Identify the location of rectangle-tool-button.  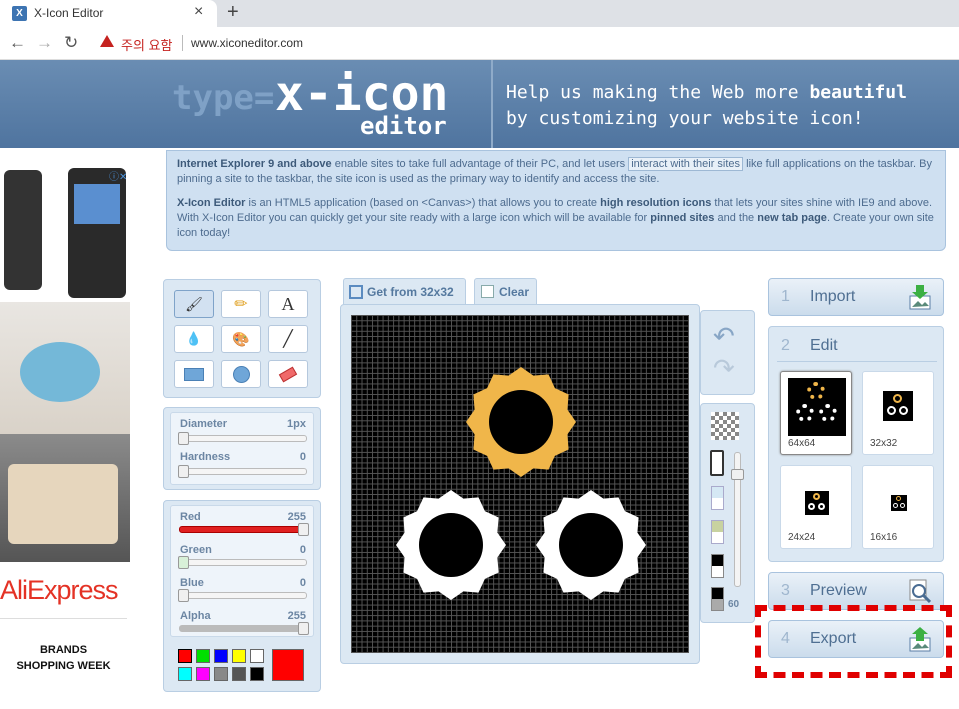
(194, 374).